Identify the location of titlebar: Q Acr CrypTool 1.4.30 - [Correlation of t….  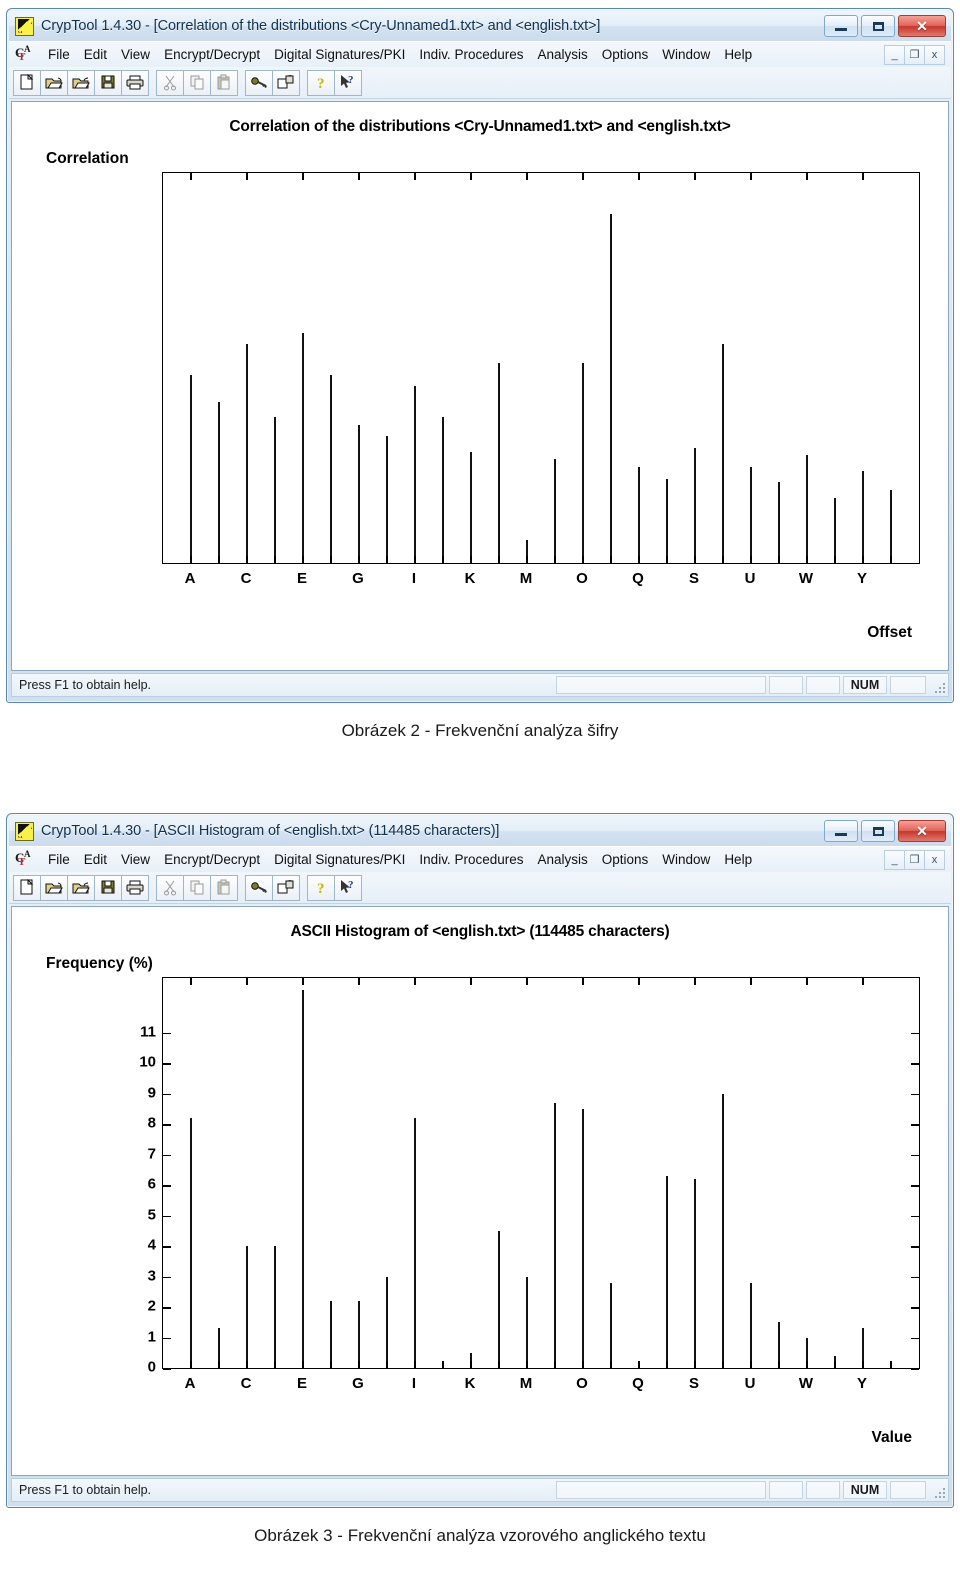
(480, 26).